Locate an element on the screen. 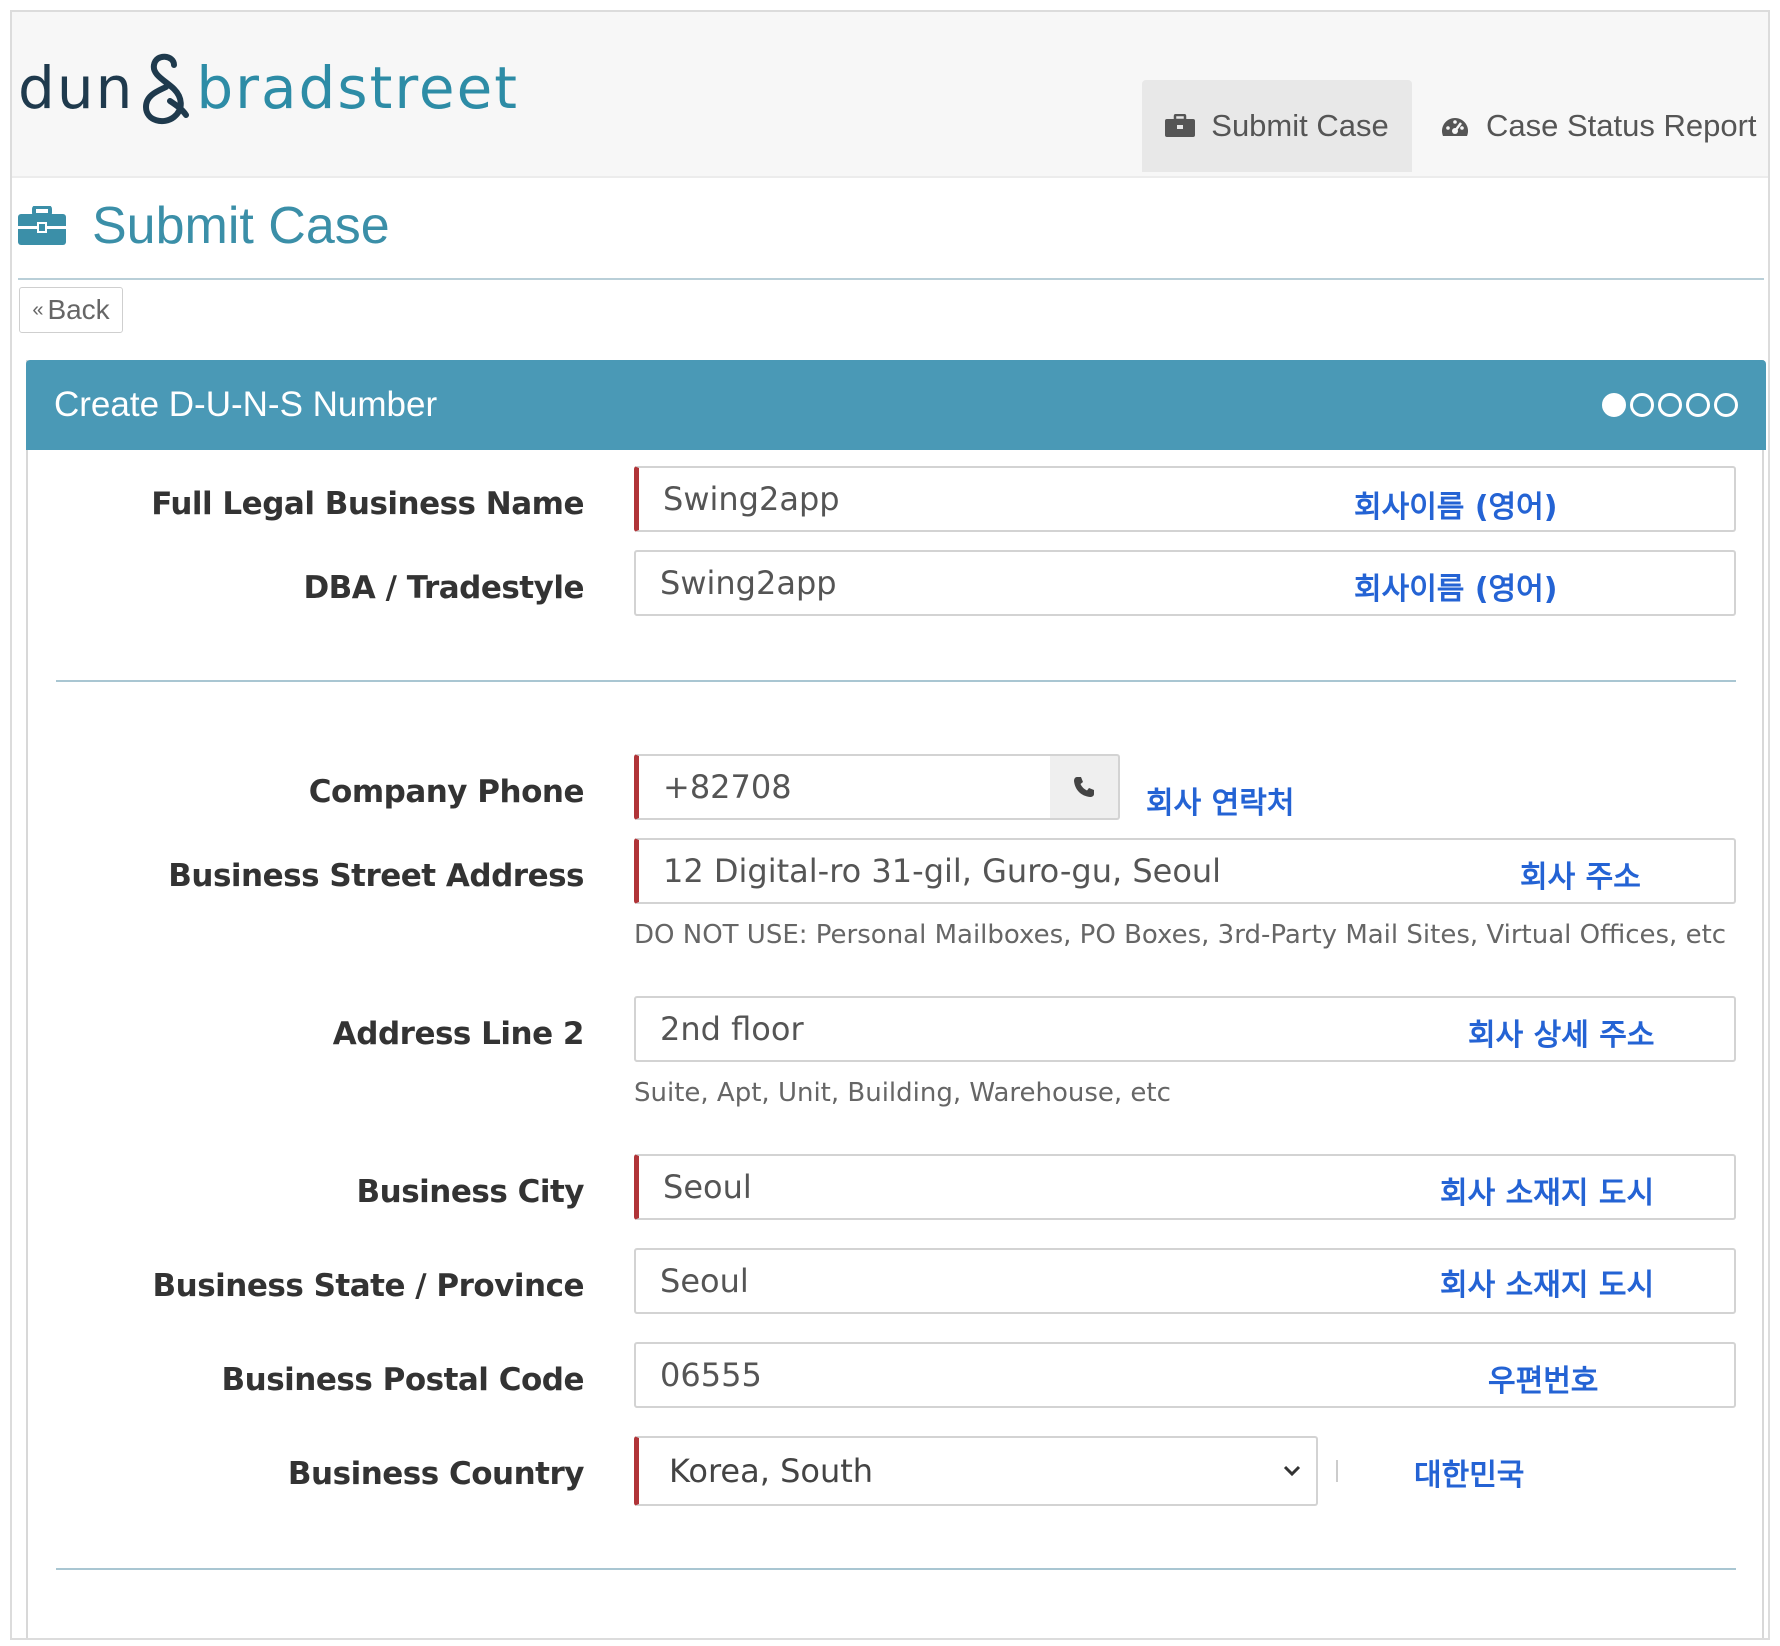  panel-title: Create D-U-N-S Number is located at coordinates (246, 404).